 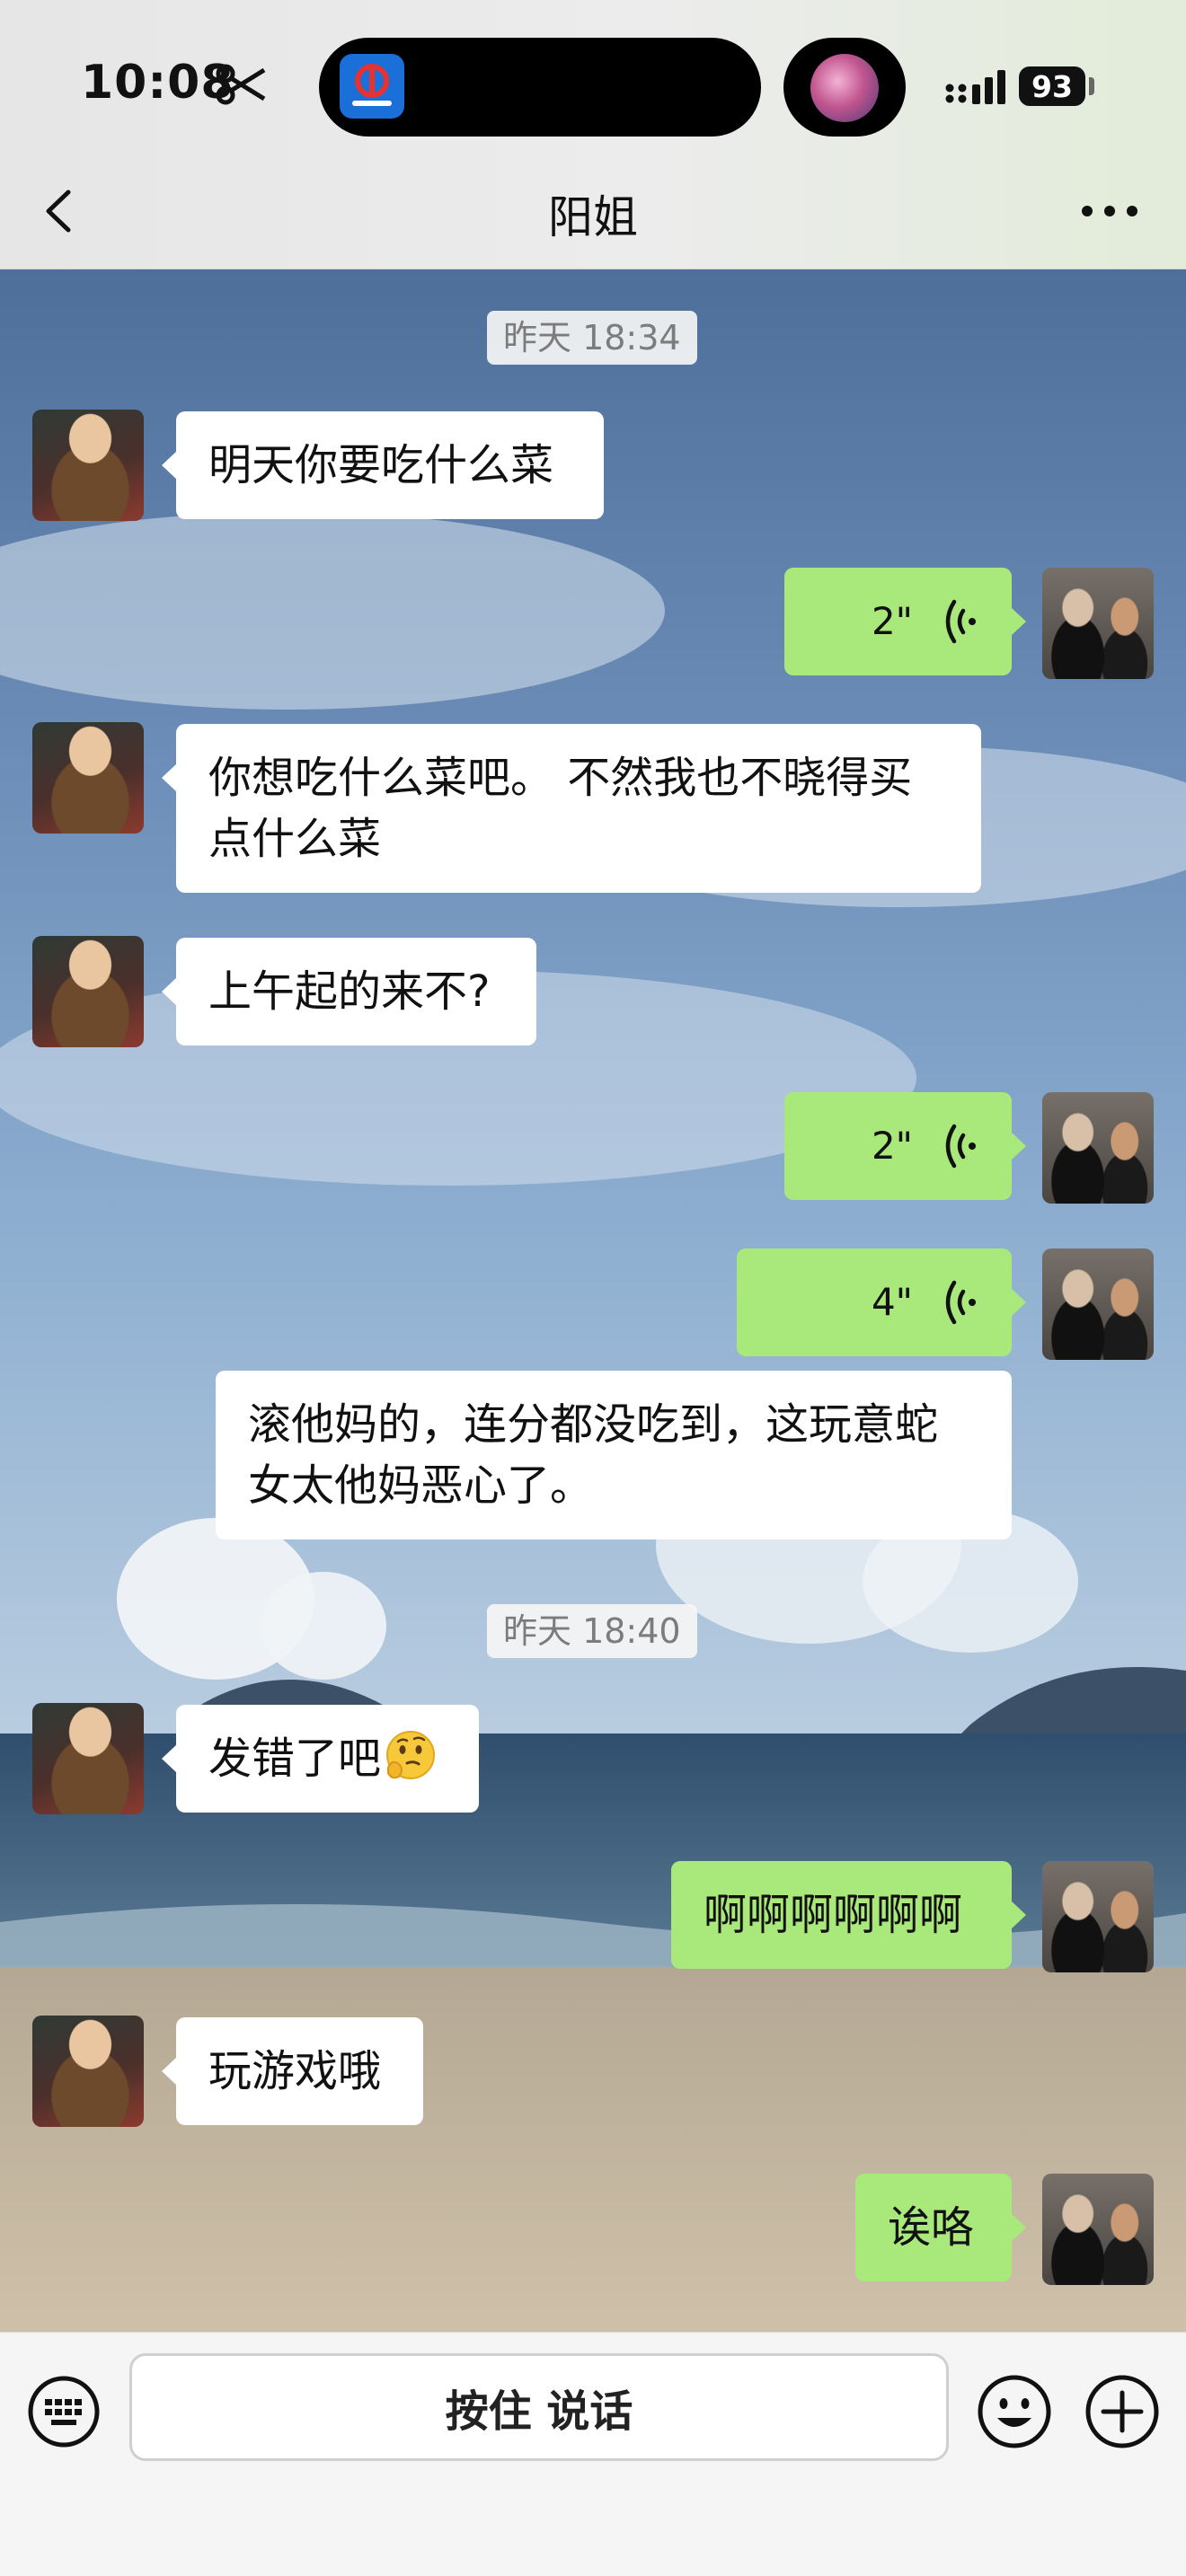 I want to click on message-bubble-incoming: 发错了吧, so click(x=320, y=1759).